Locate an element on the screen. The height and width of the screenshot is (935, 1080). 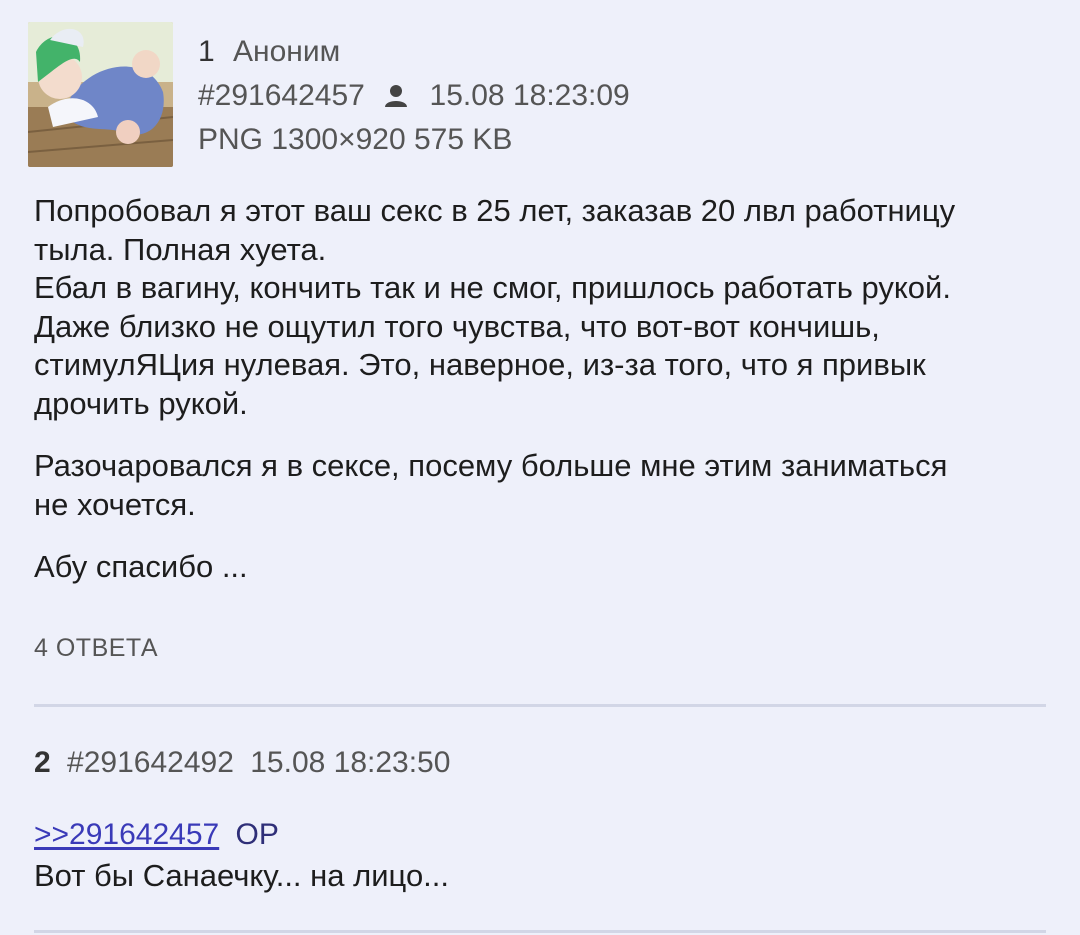
post-id: #291642457 is located at coordinates (281, 95).